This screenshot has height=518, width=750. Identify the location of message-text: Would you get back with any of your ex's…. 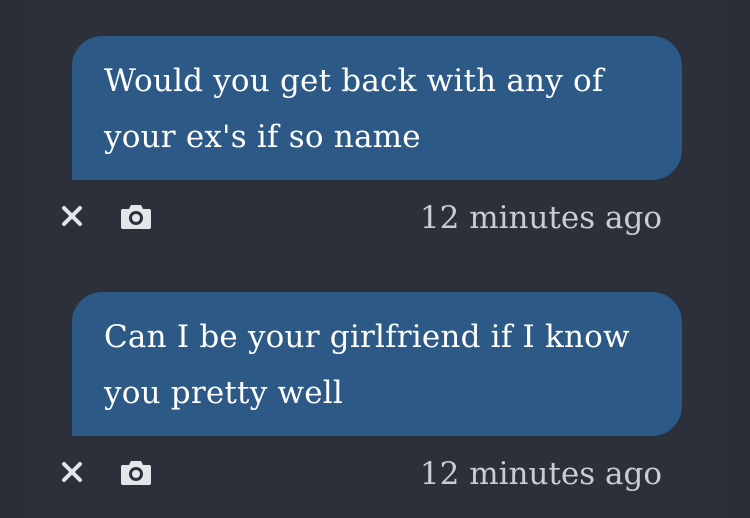
(354, 109).